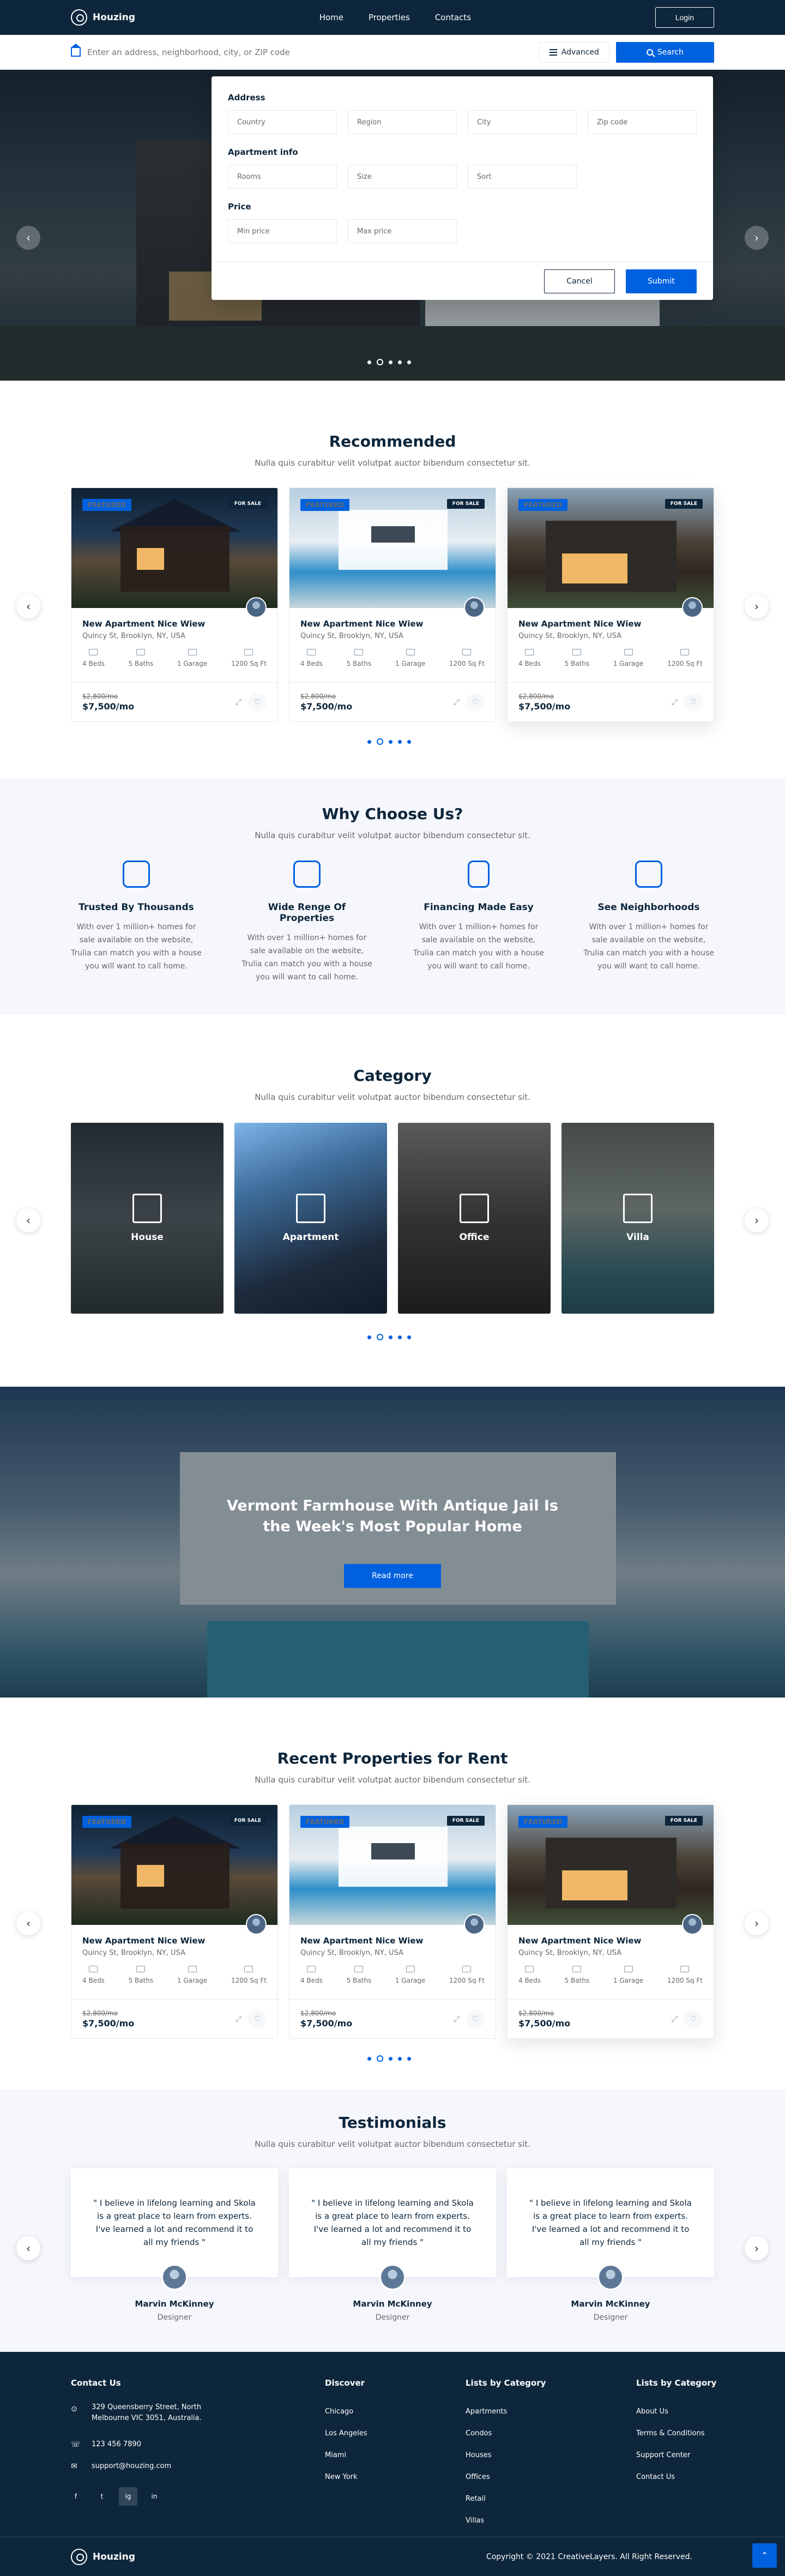  Describe the element at coordinates (757, 1220) in the screenshot. I see `category-next-arrow-icon: ›` at that location.